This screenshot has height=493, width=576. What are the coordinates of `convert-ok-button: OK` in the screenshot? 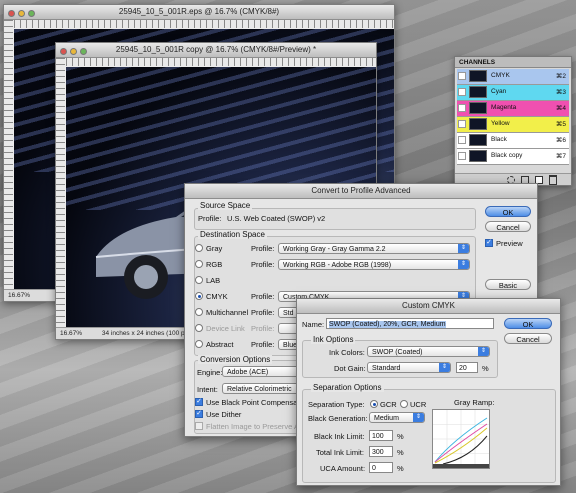 It's located at (508, 211).